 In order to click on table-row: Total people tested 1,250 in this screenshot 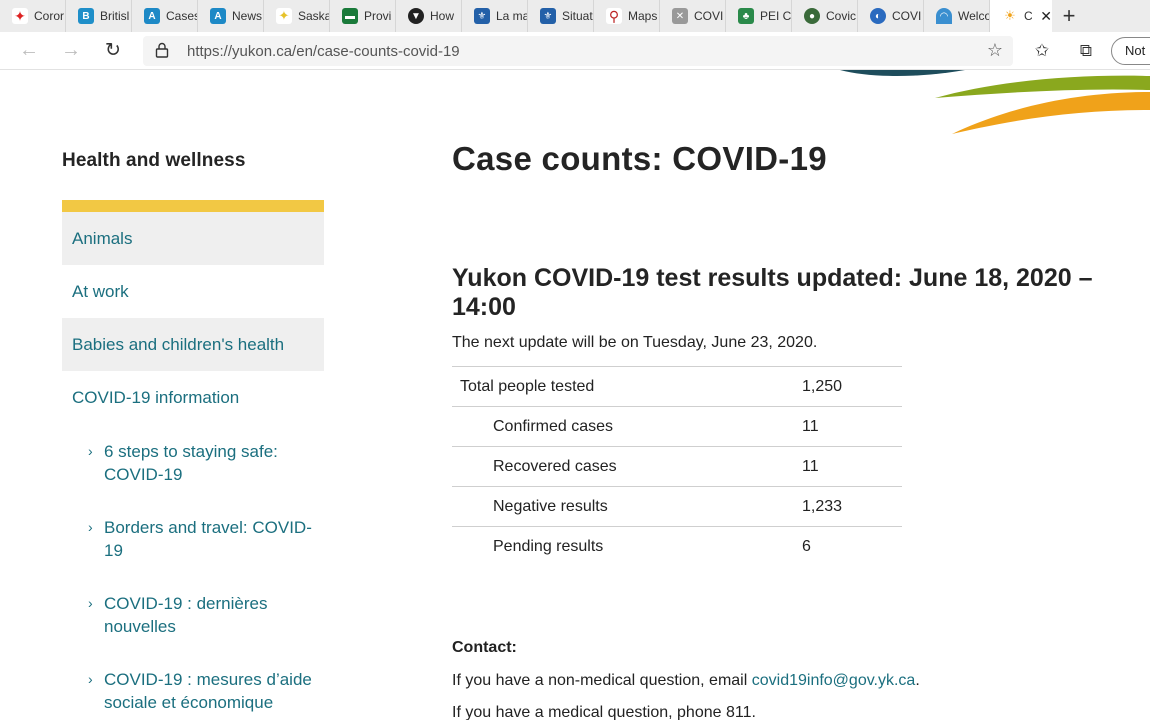, I will do `click(677, 386)`.